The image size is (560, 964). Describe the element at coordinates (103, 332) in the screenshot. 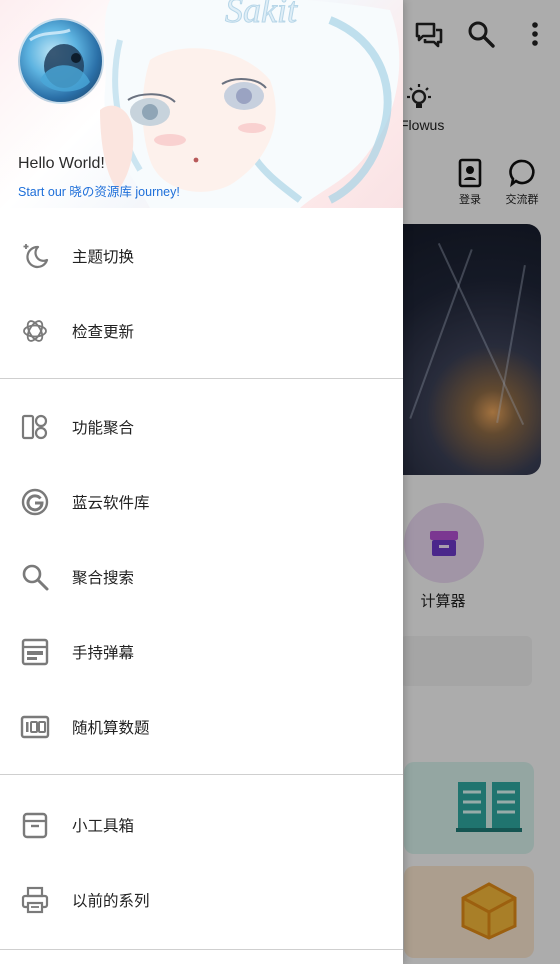

I see `menu-label: 检查更新` at that location.